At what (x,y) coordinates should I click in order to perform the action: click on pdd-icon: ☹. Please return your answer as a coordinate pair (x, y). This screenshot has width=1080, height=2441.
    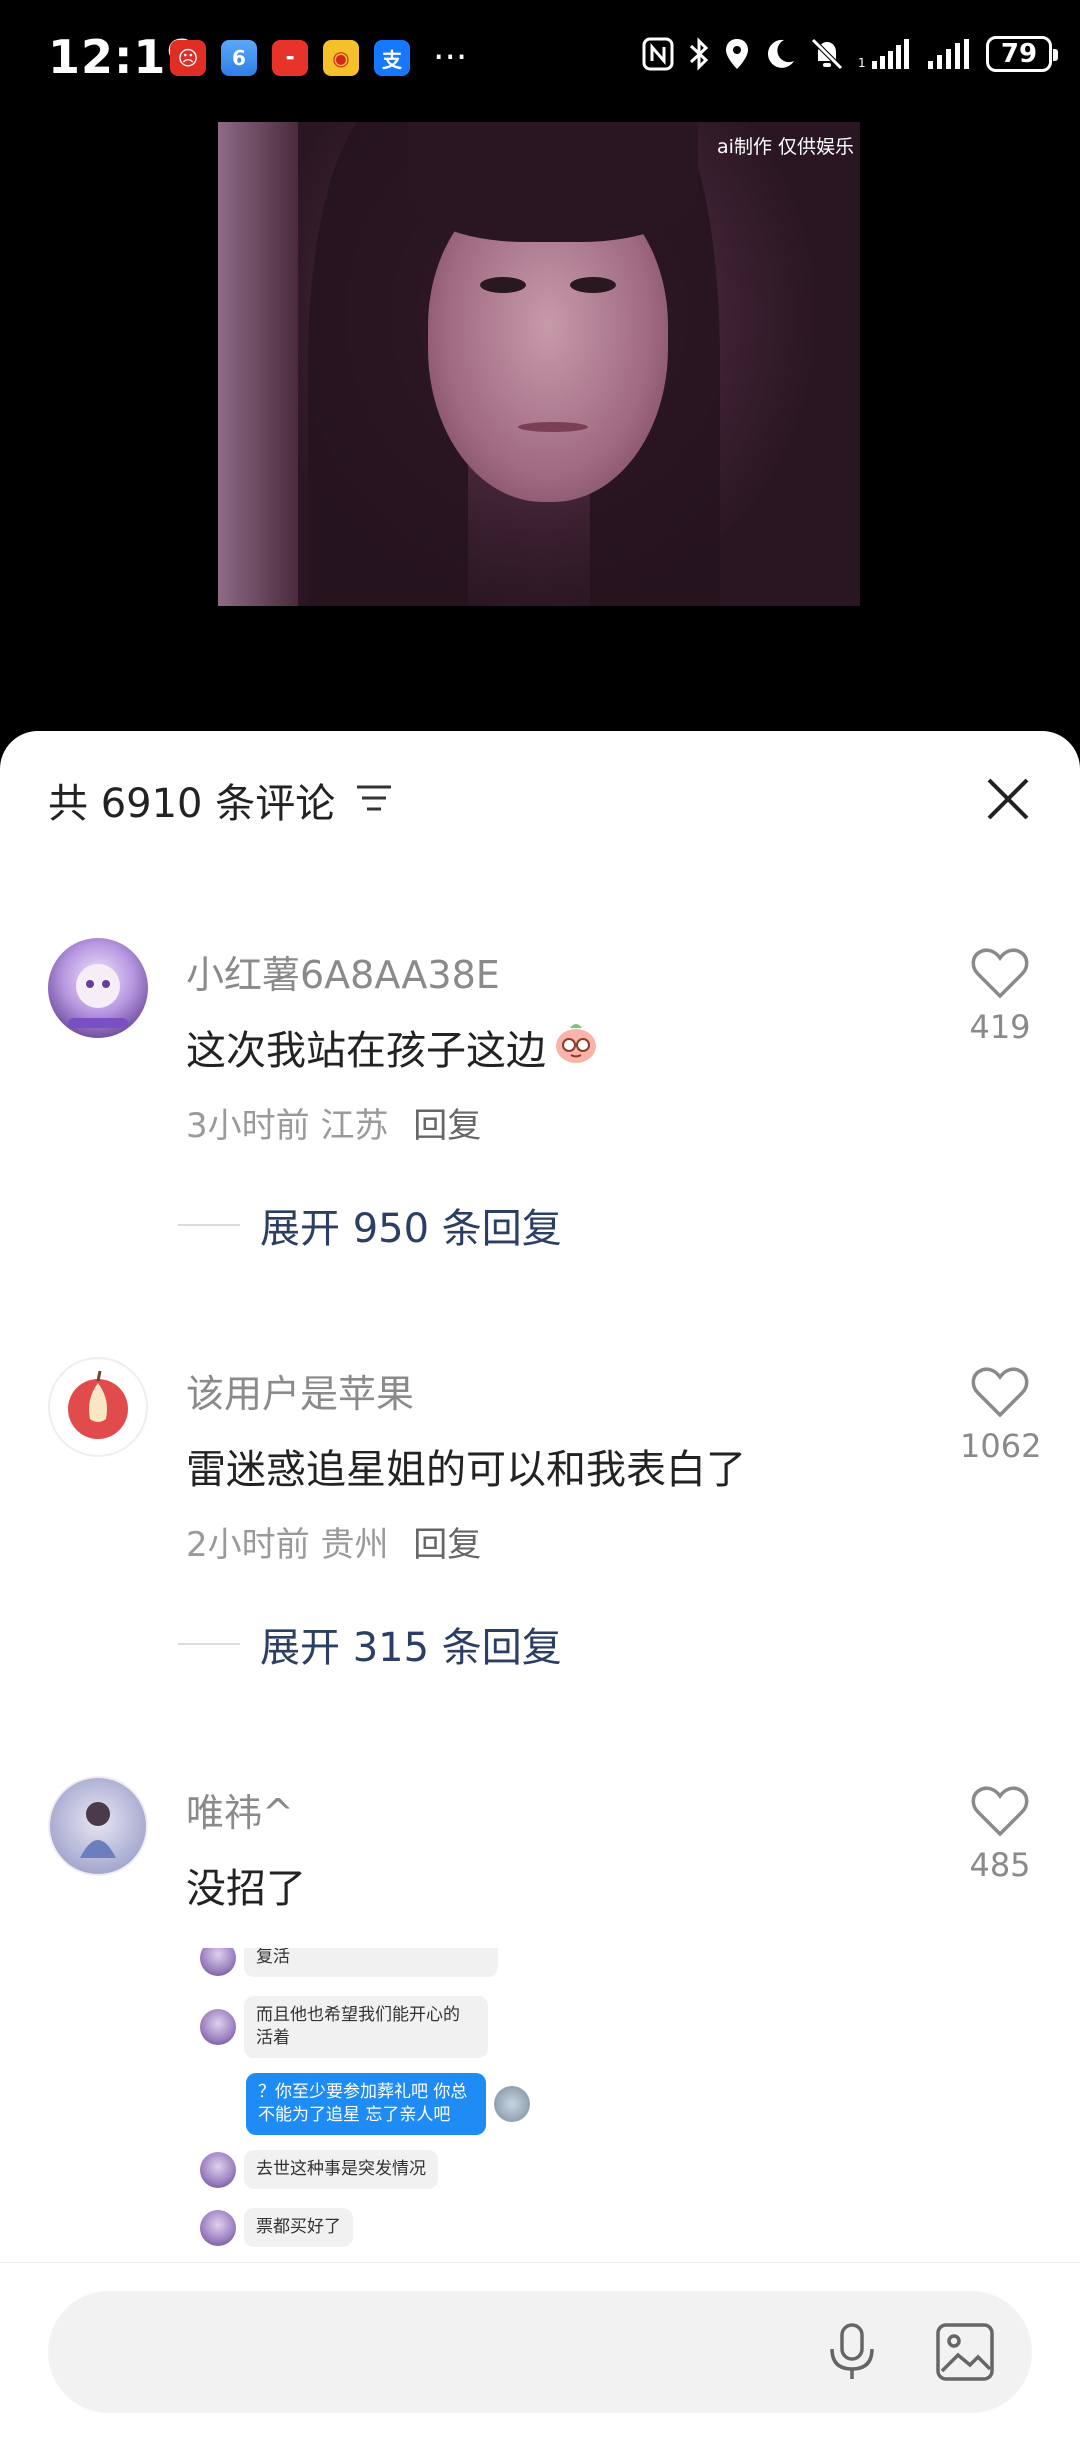
    Looking at the image, I should click on (188, 58).